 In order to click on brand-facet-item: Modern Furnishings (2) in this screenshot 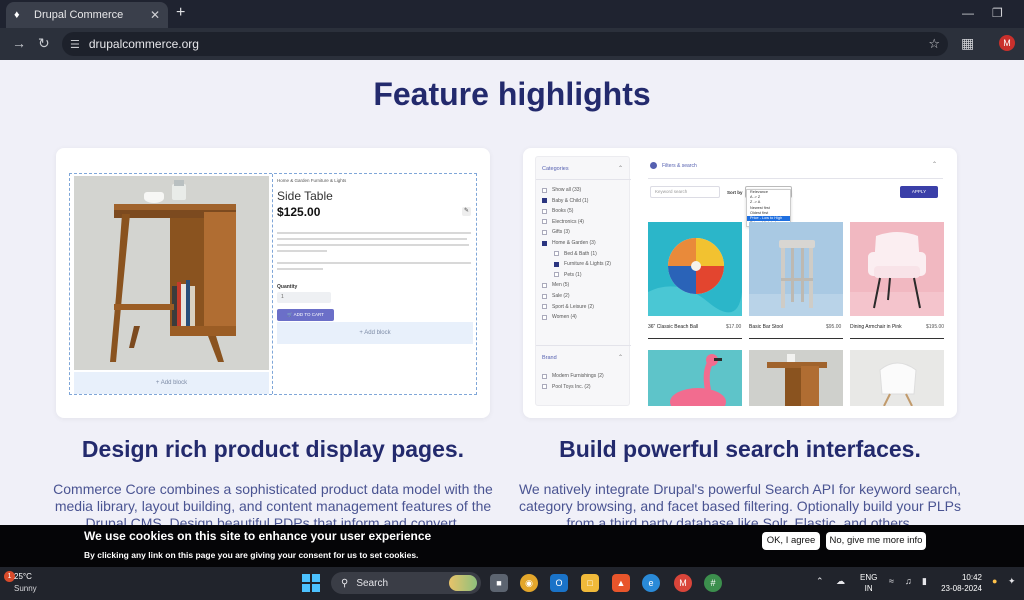, I will do `click(573, 376)`.